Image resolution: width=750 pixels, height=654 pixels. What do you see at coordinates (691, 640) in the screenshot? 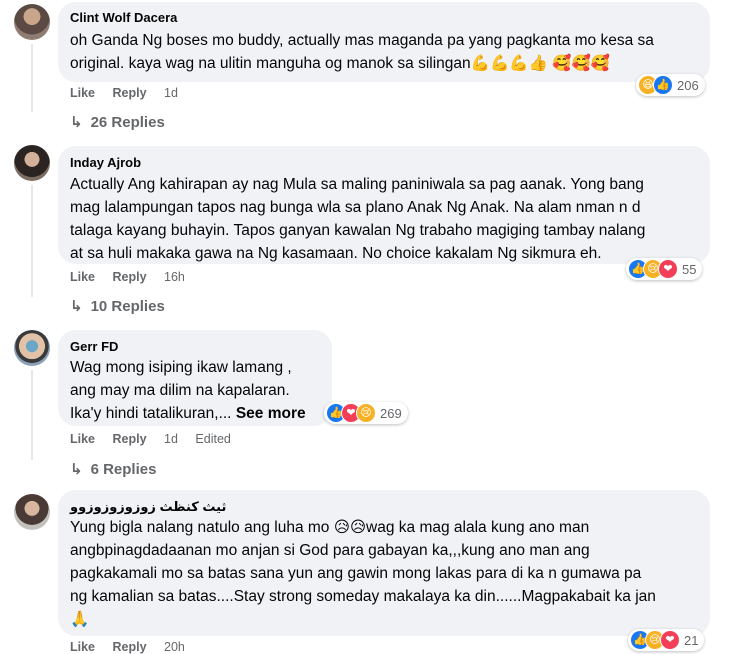
I see `reaction-count: 21` at bounding box center [691, 640].